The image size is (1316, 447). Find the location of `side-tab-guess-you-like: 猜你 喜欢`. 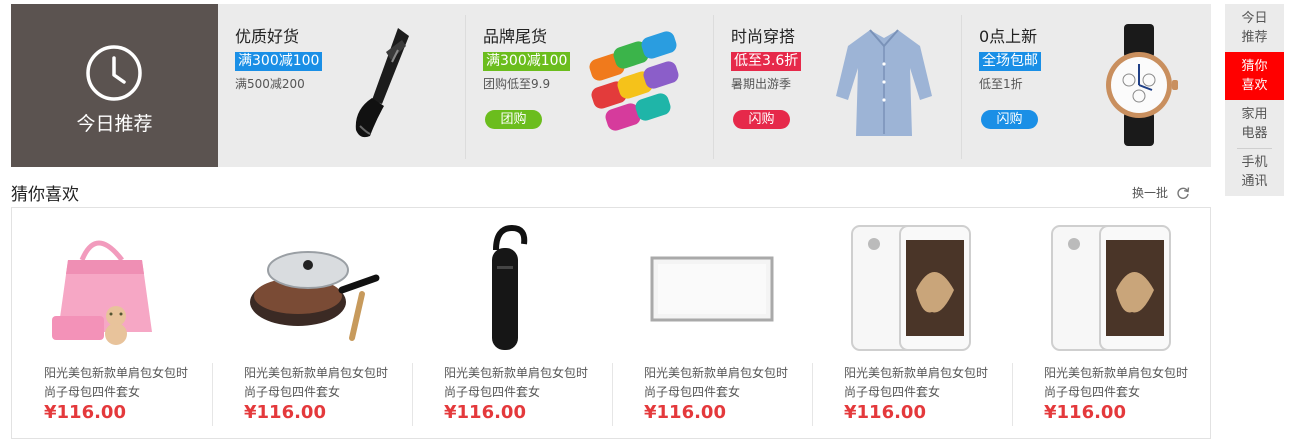

side-tab-guess-you-like: 猜你 喜欢 is located at coordinates (1254, 76).